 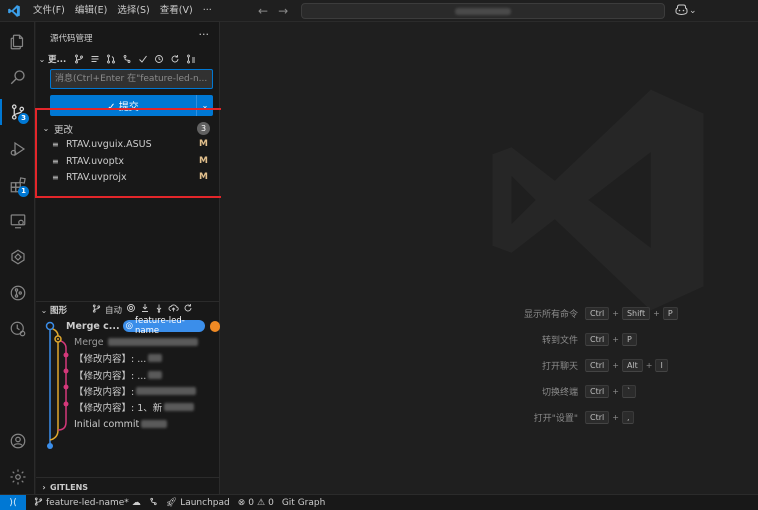 What do you see at coordinates (207, 11) in the screenshot?
I see `menu-more: ···` at bounding box center [207, 11].